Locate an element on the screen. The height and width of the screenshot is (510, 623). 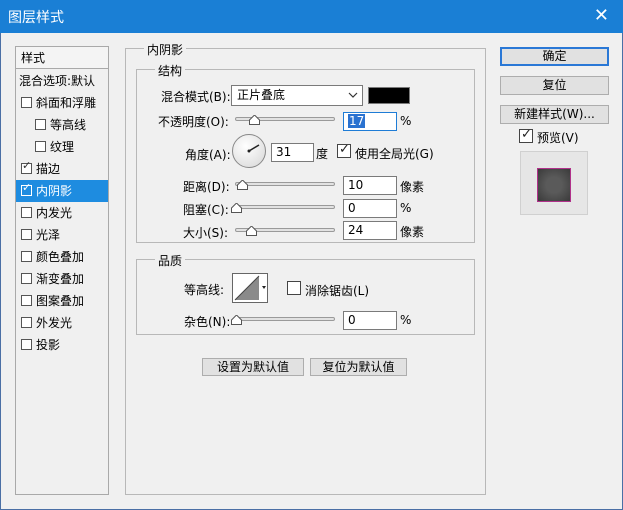
sidebar-item-label: 投影 is located at coordinates (48, 345).